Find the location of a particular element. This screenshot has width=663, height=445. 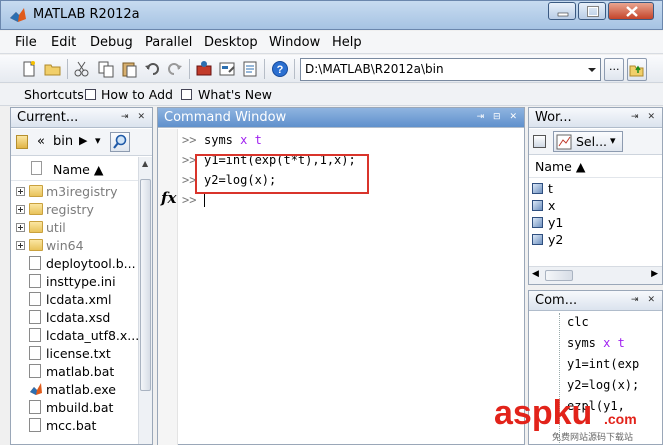

function-browser-icon: fx is located at coordinates (168, 198).